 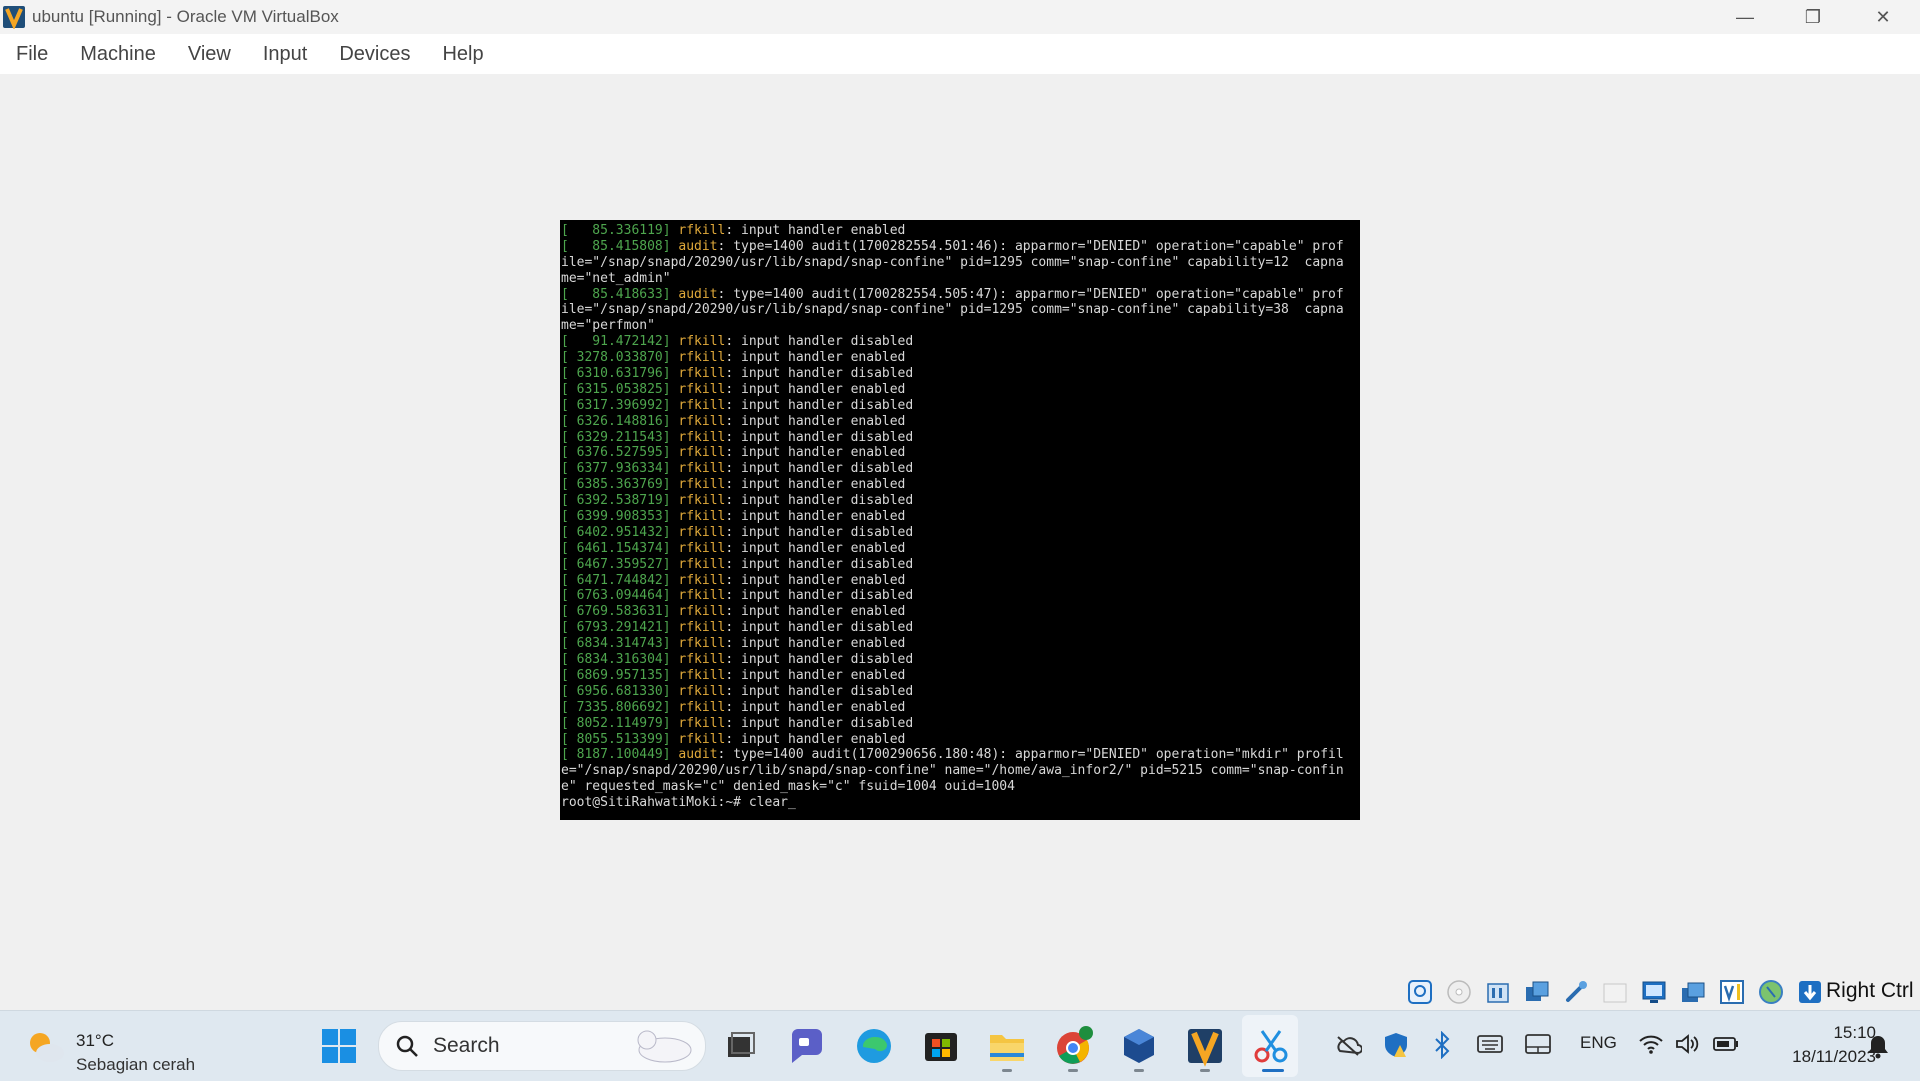 What do you see at coordinates (874, 1046) in the screenshot?
I see `edge-icon` at bounding box center [874, 1046].